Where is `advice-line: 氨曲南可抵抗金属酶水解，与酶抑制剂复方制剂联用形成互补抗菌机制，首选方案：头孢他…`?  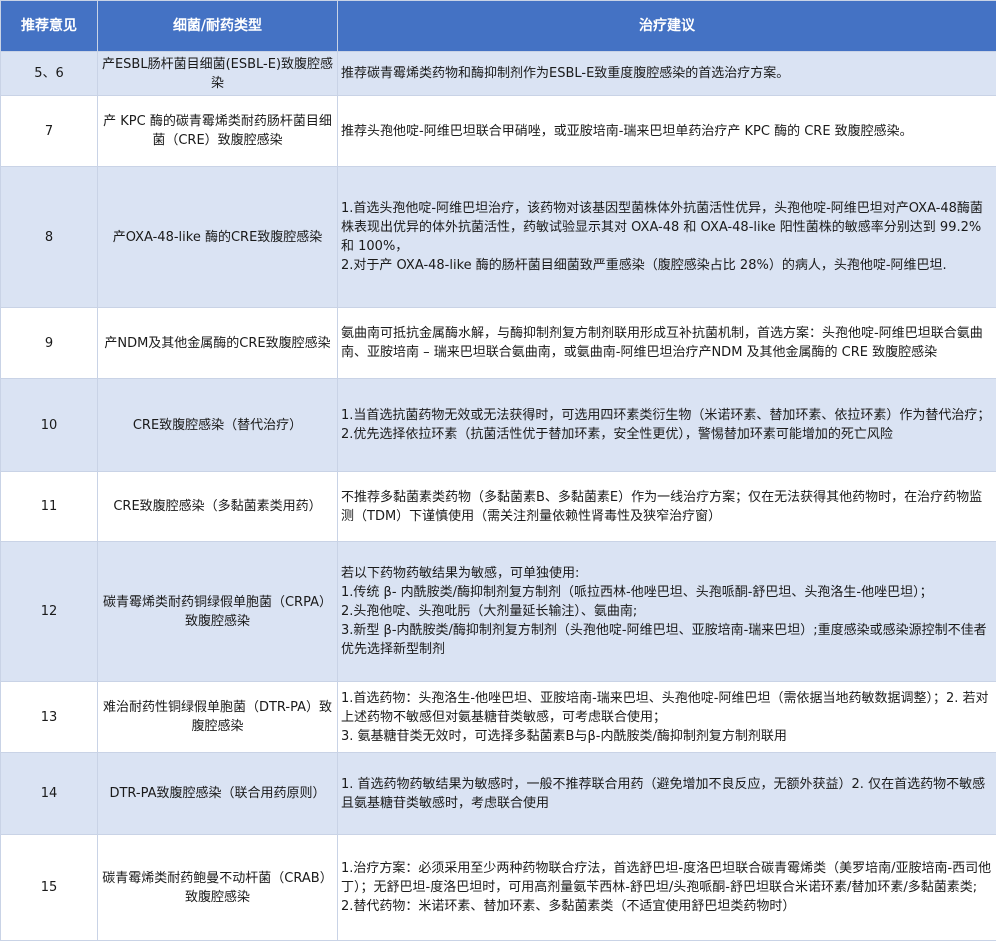
advice-line: 氨曲南可抵抗金属酶水解，与酶抑制剂复方制剂联用形成互补抗菌机制，首选方案：头孢他… is located at coordinates (662, 343).